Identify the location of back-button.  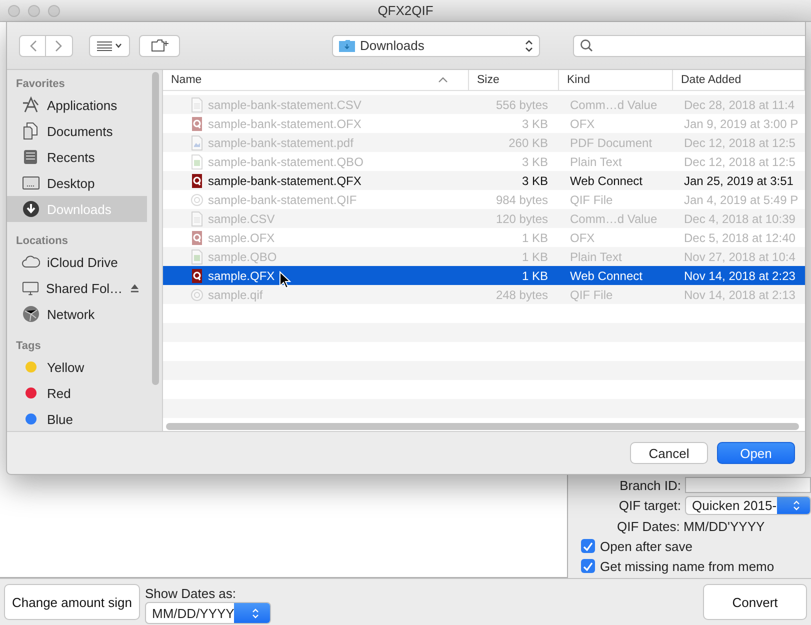
(32, 45).